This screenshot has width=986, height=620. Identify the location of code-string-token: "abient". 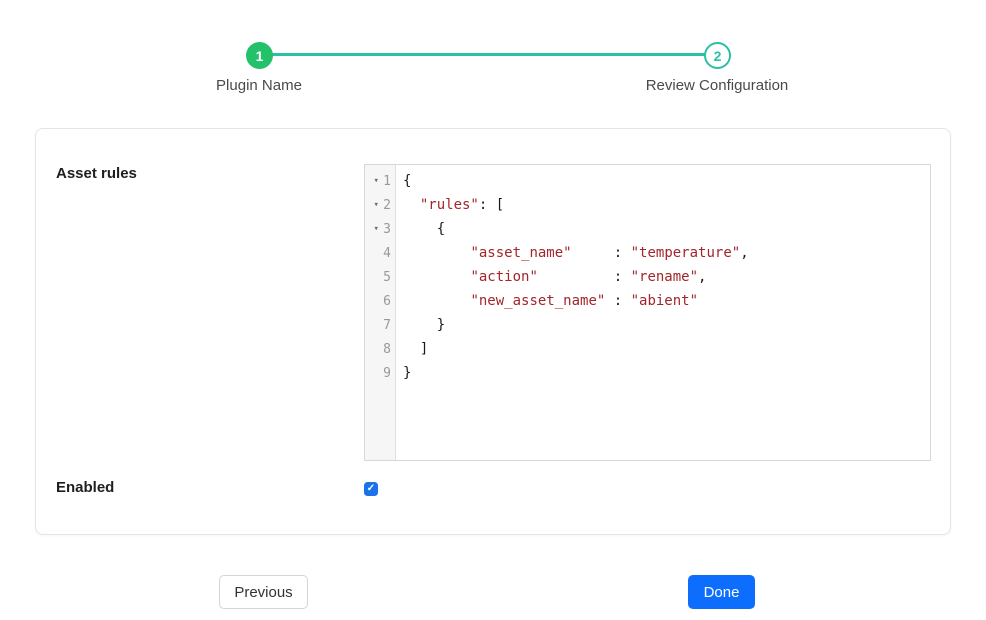
(664, 301).